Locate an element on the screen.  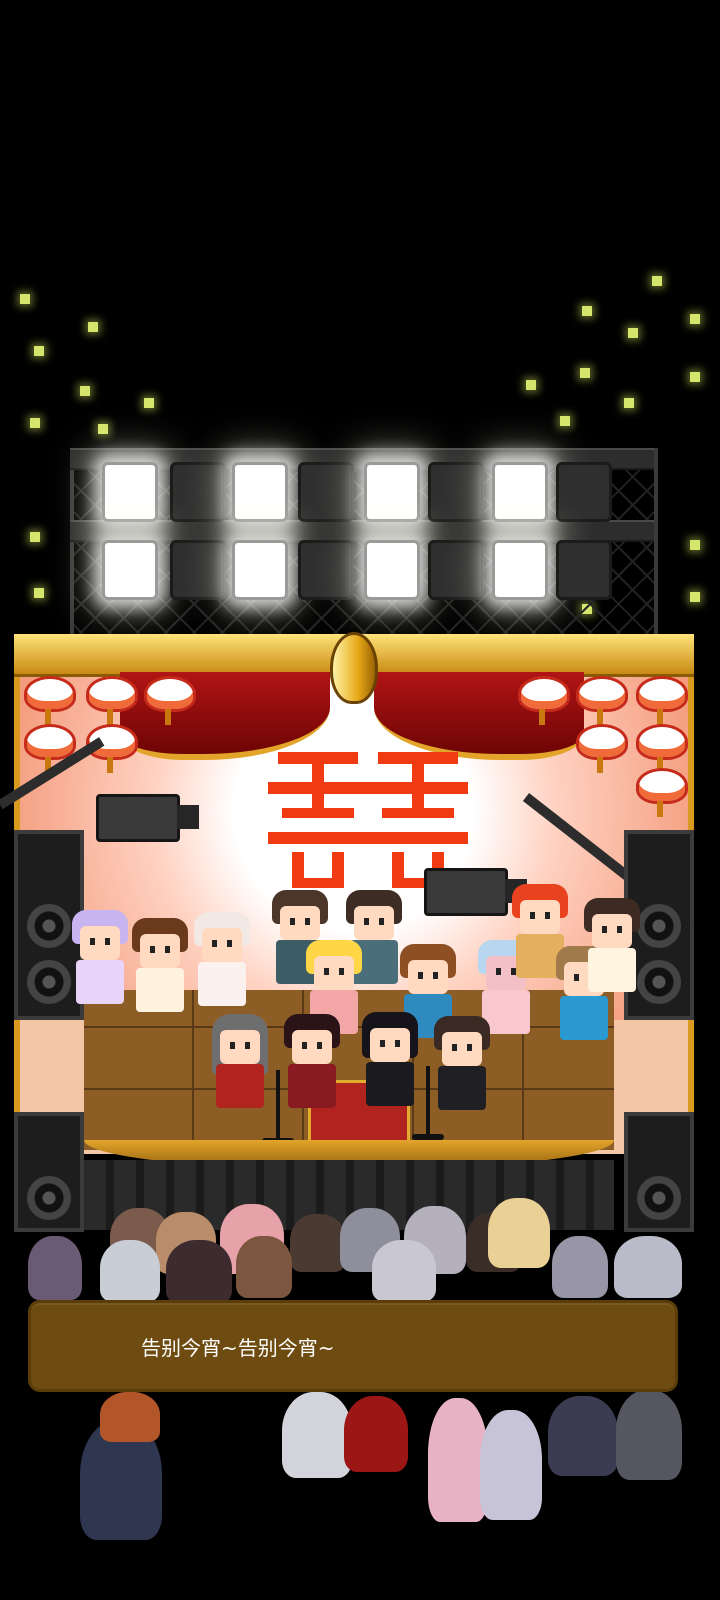
dialog-box: 告别今宵~告别今宵~ is located at coordinates (353, 1346).